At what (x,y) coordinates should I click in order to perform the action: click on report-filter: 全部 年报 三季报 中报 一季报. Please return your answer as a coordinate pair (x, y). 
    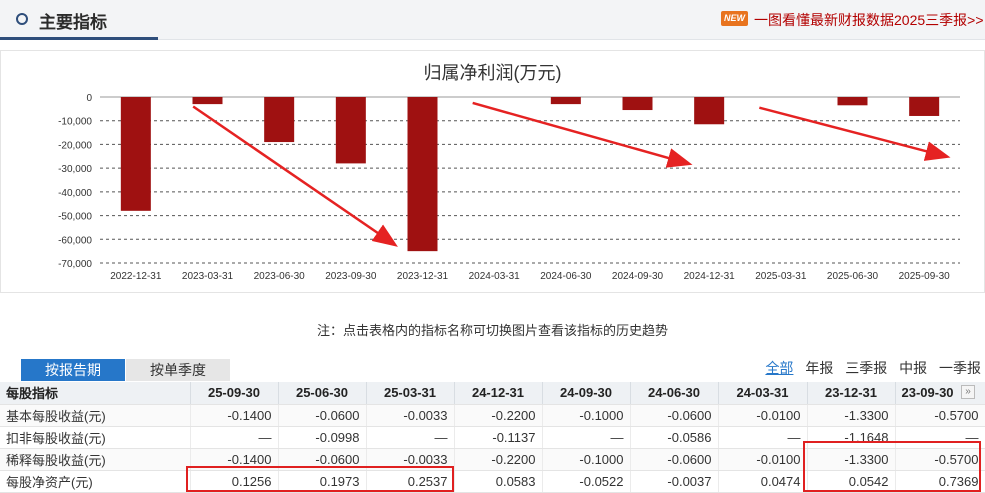
    Looking at the image, I should click on (869, 368).